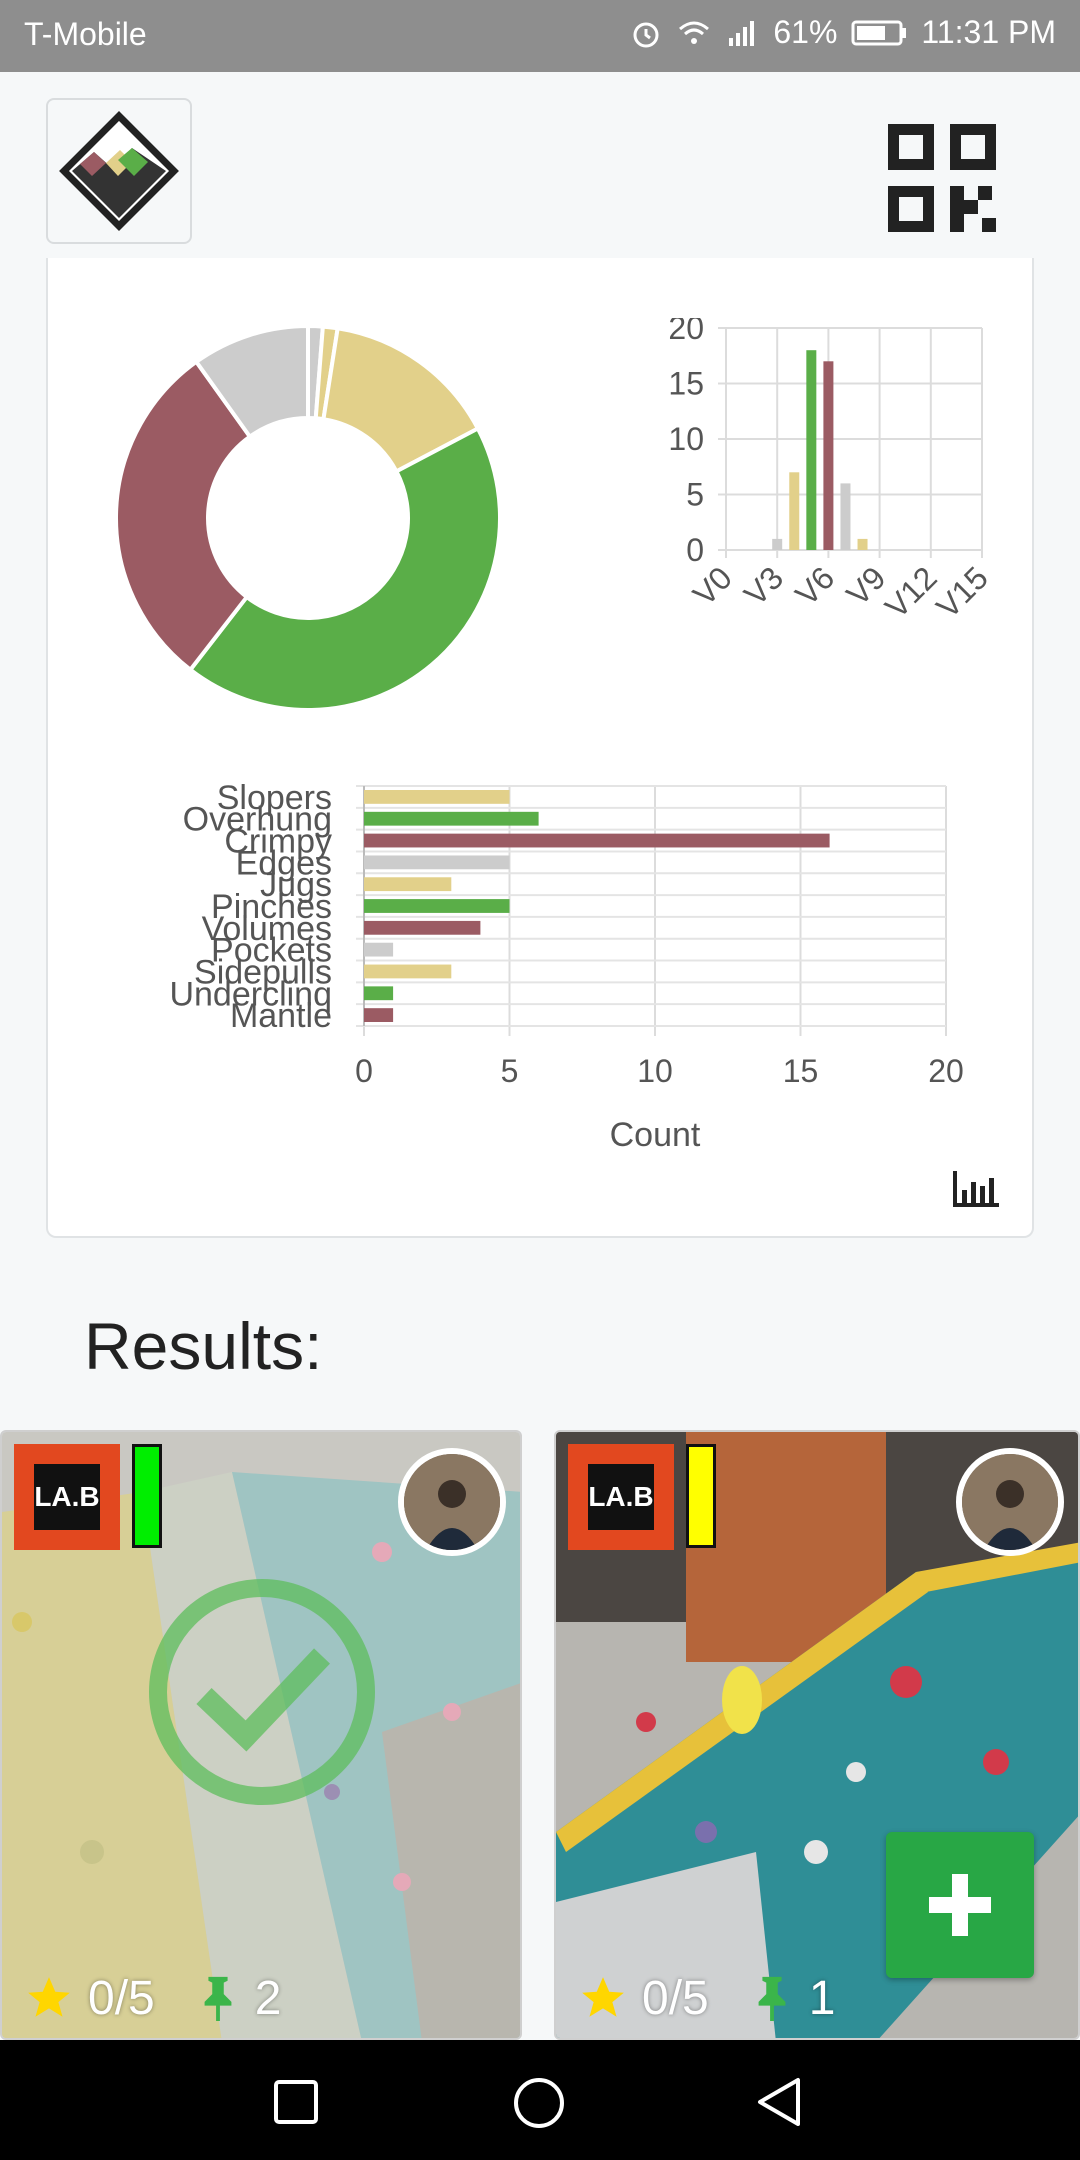 The height and width of the screenshot is (2160, 1080). I want to click on plus-icon, so click(960, 1905).